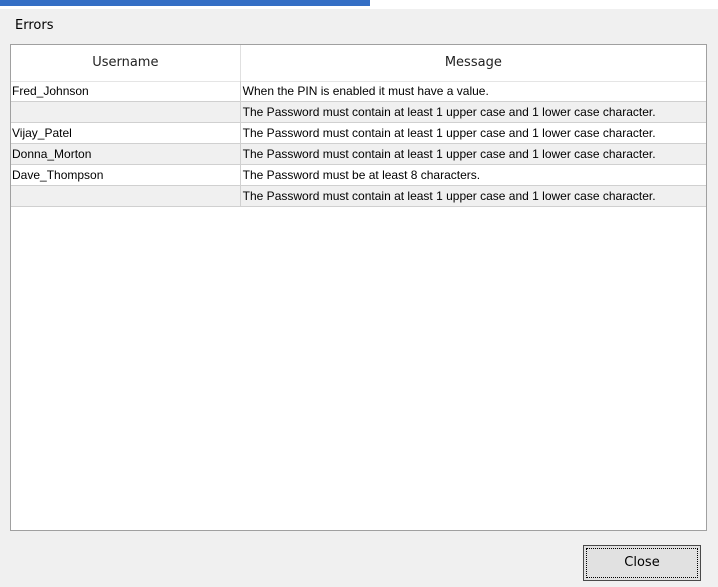  Describe the element at coordinates (642, 563) in the screenshot. I see `close-button: Close` at that location.